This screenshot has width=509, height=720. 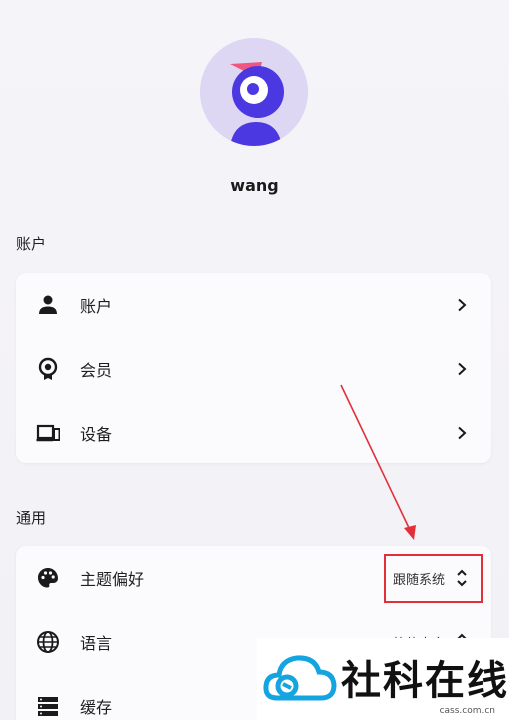 I want to click on globe-icon, so click(x=48, y=642).